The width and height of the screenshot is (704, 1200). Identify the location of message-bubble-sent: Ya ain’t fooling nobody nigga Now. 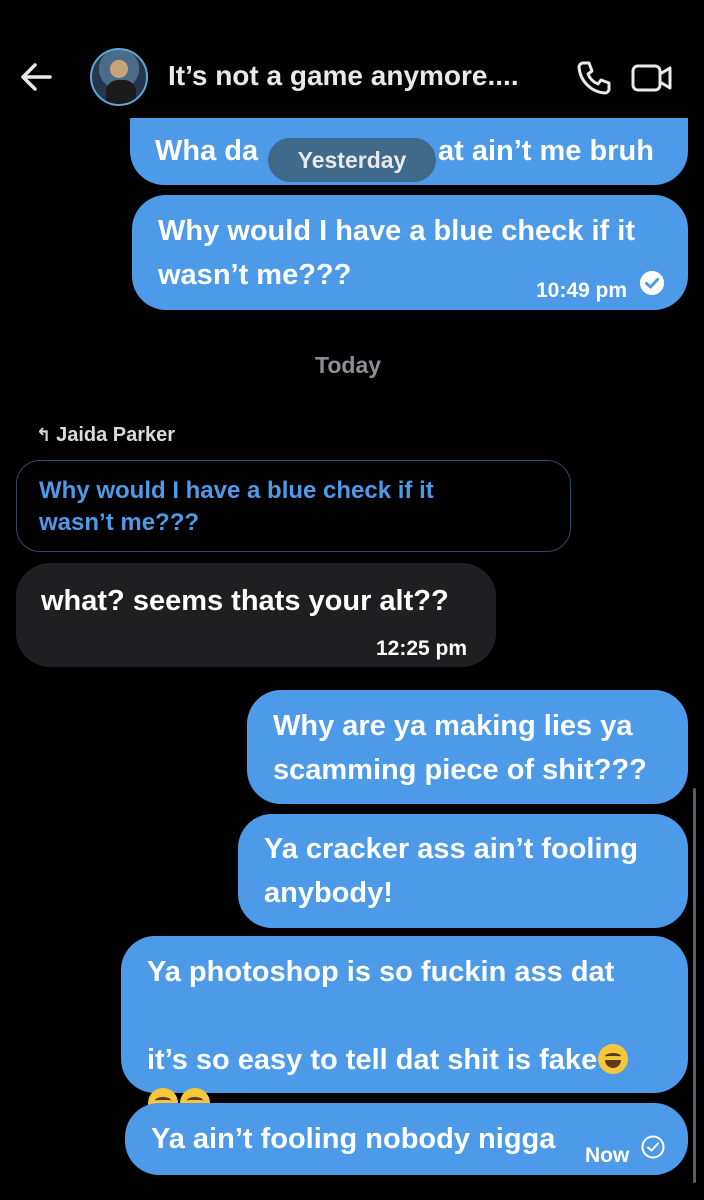
(406, 1139).